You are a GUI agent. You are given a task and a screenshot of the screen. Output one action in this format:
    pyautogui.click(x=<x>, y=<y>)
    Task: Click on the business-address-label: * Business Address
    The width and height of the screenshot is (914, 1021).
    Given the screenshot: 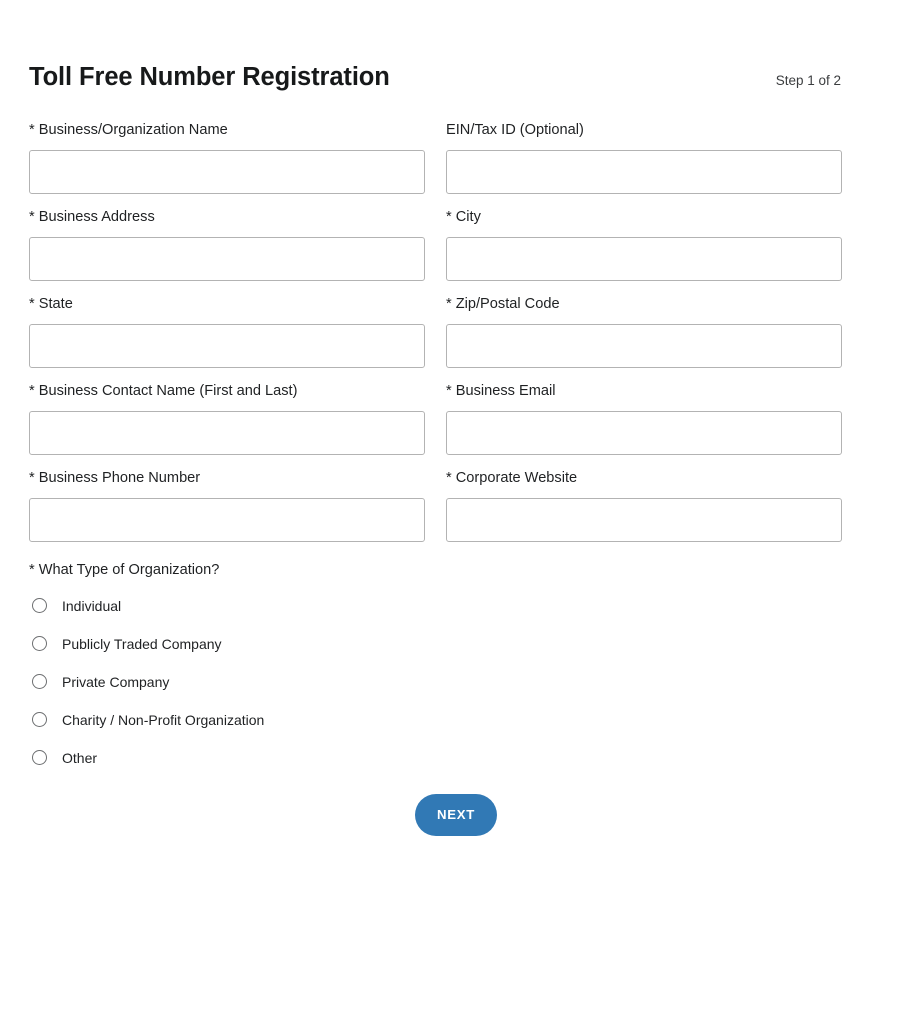 What is the action you would take?
    pyautogui.click(x=92, y=217)
    